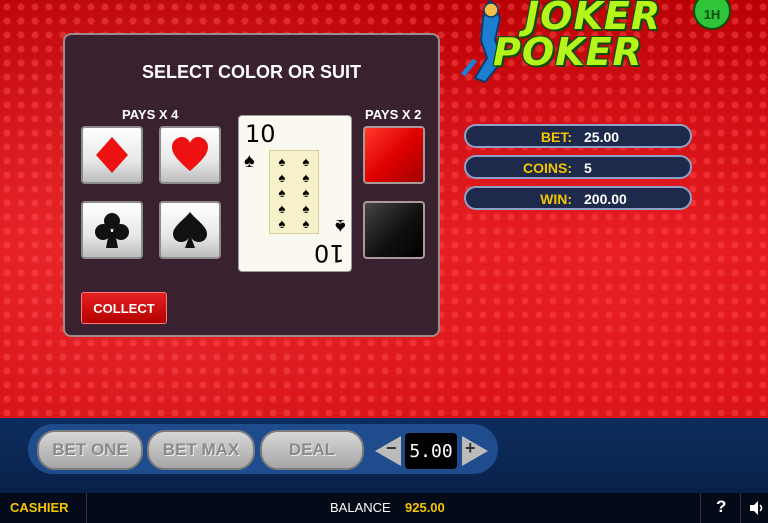  What do you see at coordinates (425, 507) in the screenshot?
I see `balance-value: 925.00` at bounding box center [425, 507].